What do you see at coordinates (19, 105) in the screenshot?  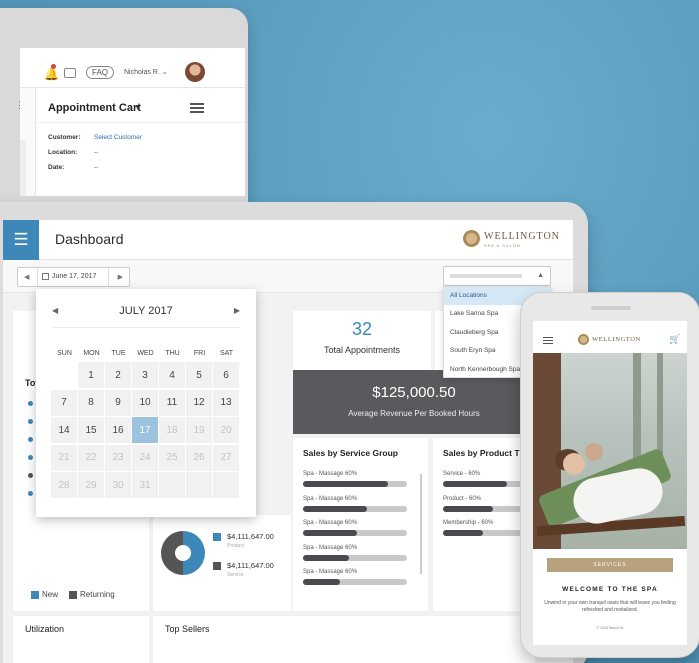 I see `more-vertical-icon: ⋮` at bounding box center [19, 105].